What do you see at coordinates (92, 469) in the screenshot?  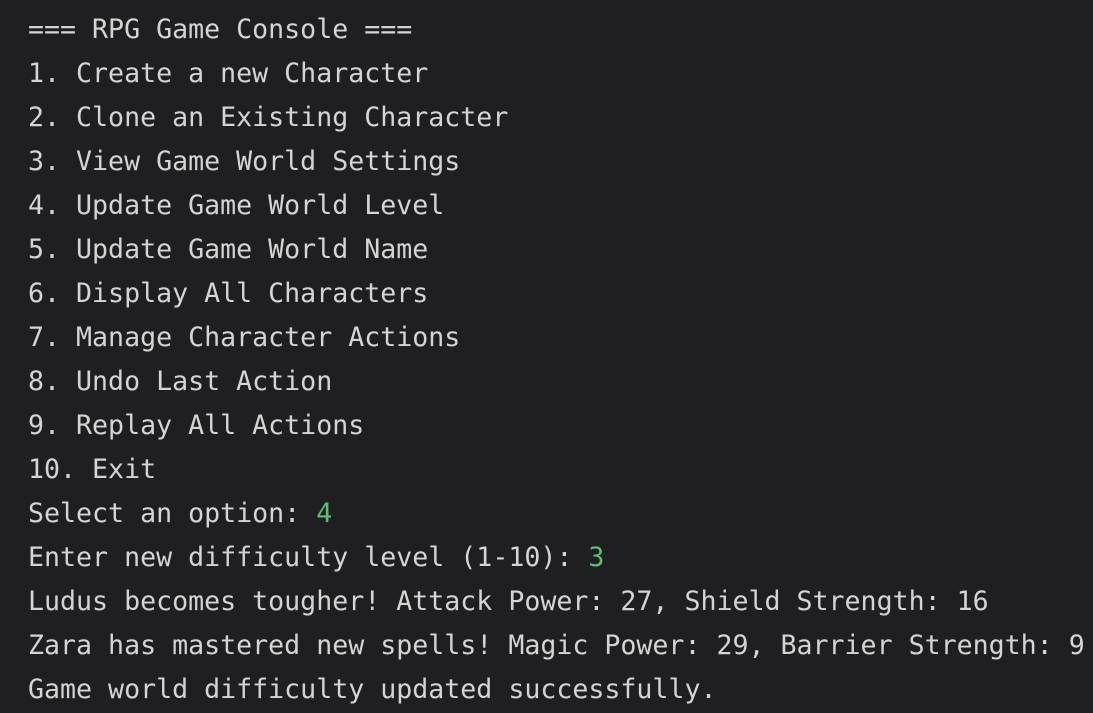 I see `menu-item-exit: 10. Exit` at bounding box center [92, 469].